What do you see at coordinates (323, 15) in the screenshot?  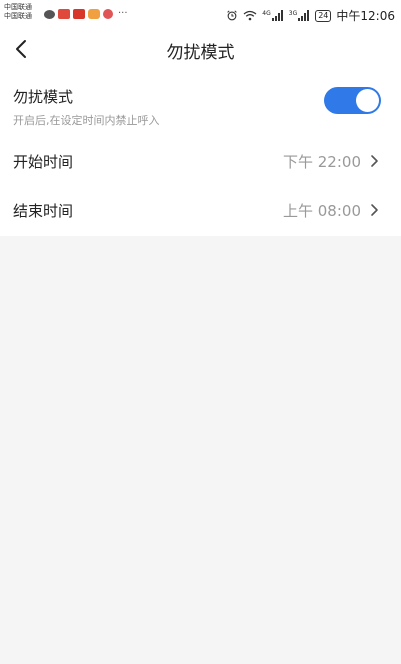 I see `battery-icon: 24` at bounding box center [323, 15].